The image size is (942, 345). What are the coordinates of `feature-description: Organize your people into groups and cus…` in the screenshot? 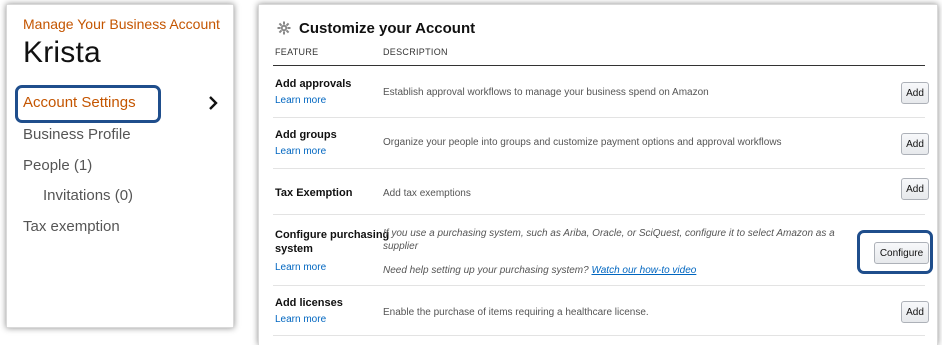 It's located at (582, 142).